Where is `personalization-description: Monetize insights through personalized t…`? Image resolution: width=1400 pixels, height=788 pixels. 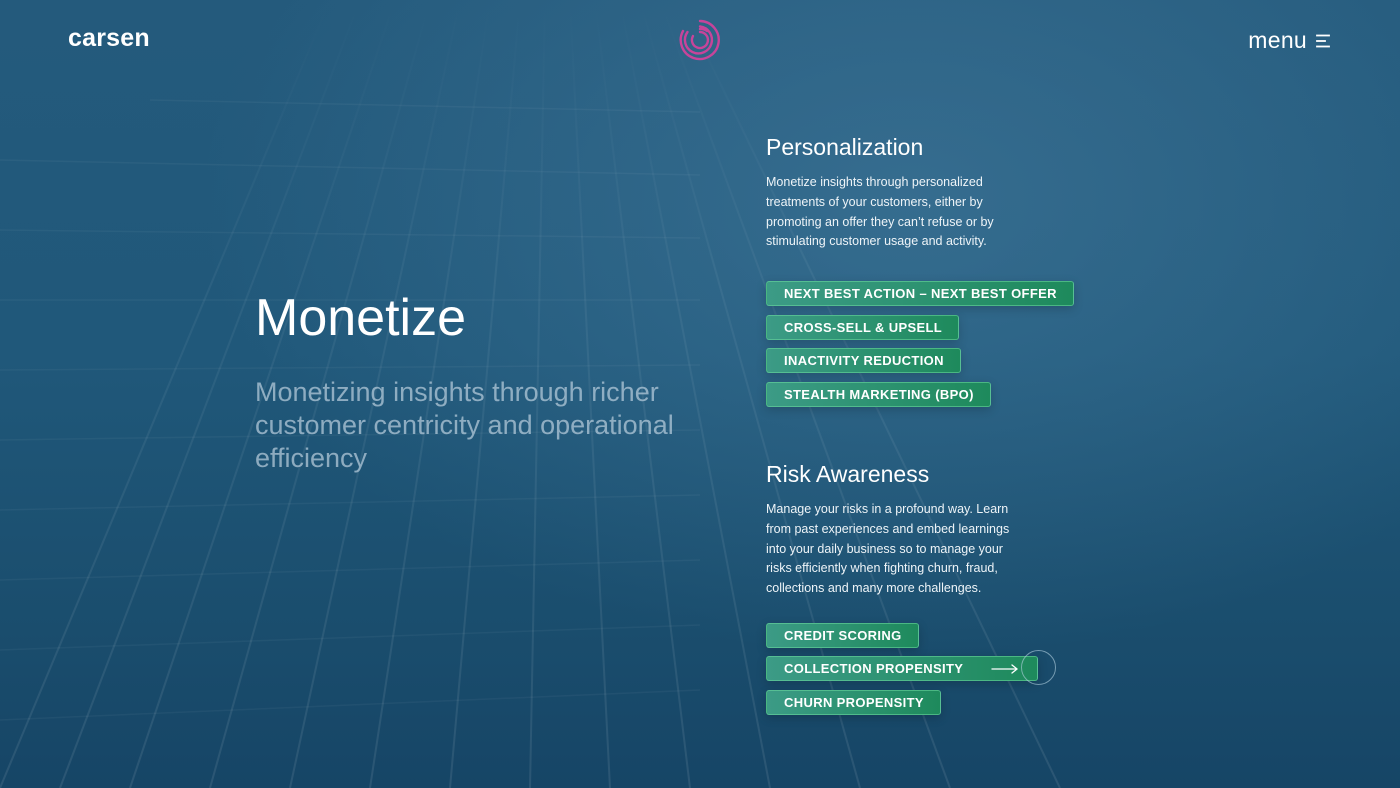 personalization-description: Monetize insights through personalized t… is located at coordinates (880, 212).